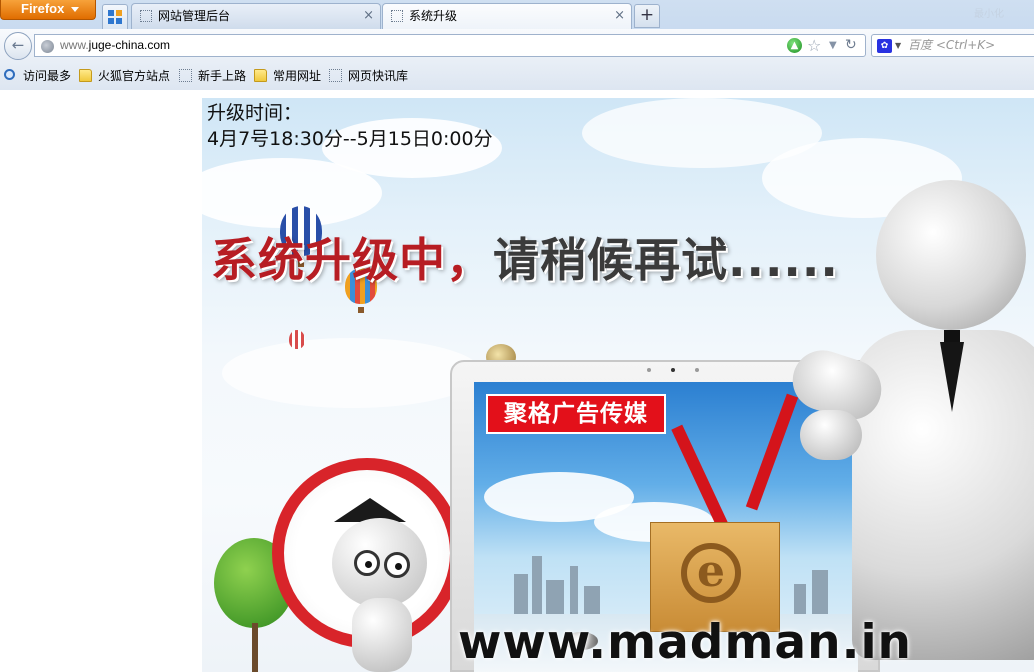 The image size is (1034, 672). I want to click on firefox-menu-label: Firefox, so click(43, 8).